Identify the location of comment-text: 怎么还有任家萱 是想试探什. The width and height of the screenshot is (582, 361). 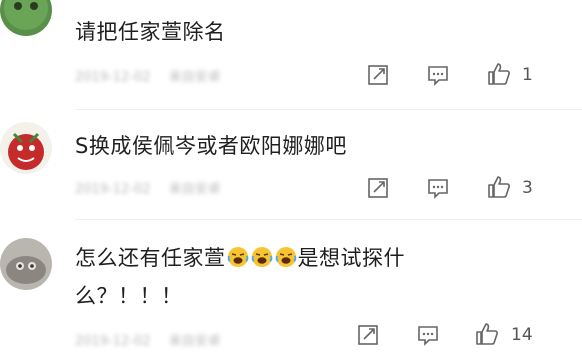
(240, 258).